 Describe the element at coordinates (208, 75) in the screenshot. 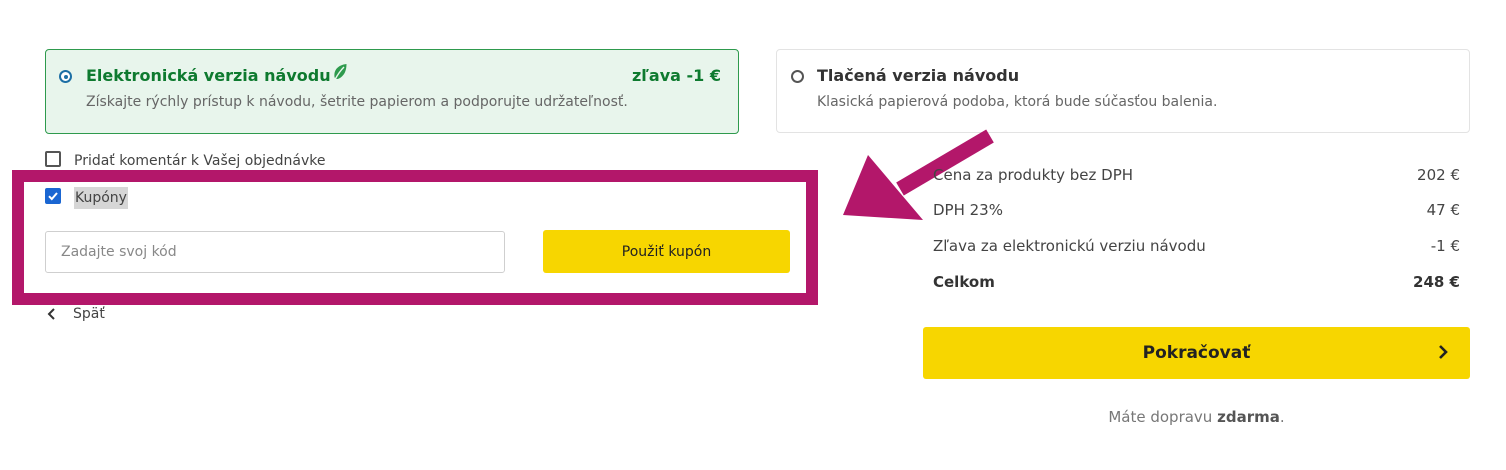

I see `option-electronic-title: Elektronická verzia návodu` at that location.